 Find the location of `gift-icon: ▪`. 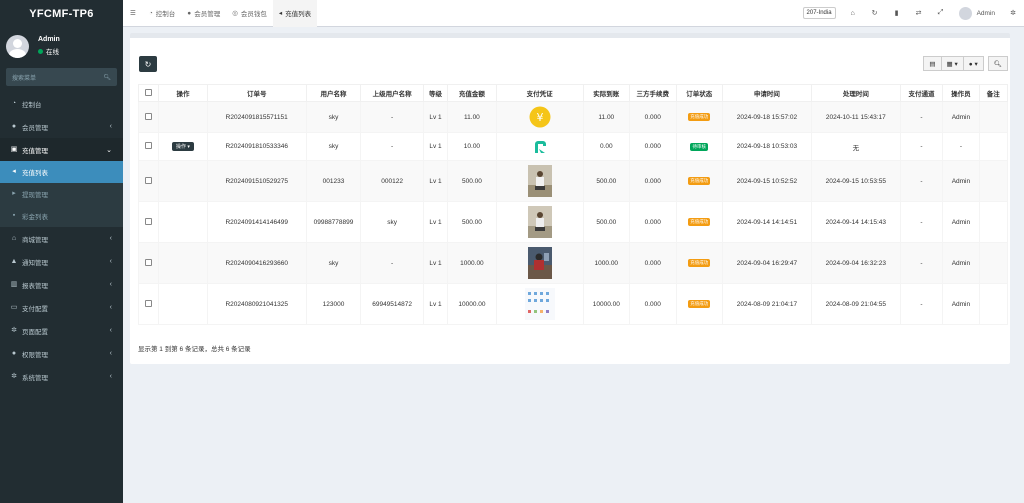

gift-icon: ▪ is located at coordinates (14, 215).